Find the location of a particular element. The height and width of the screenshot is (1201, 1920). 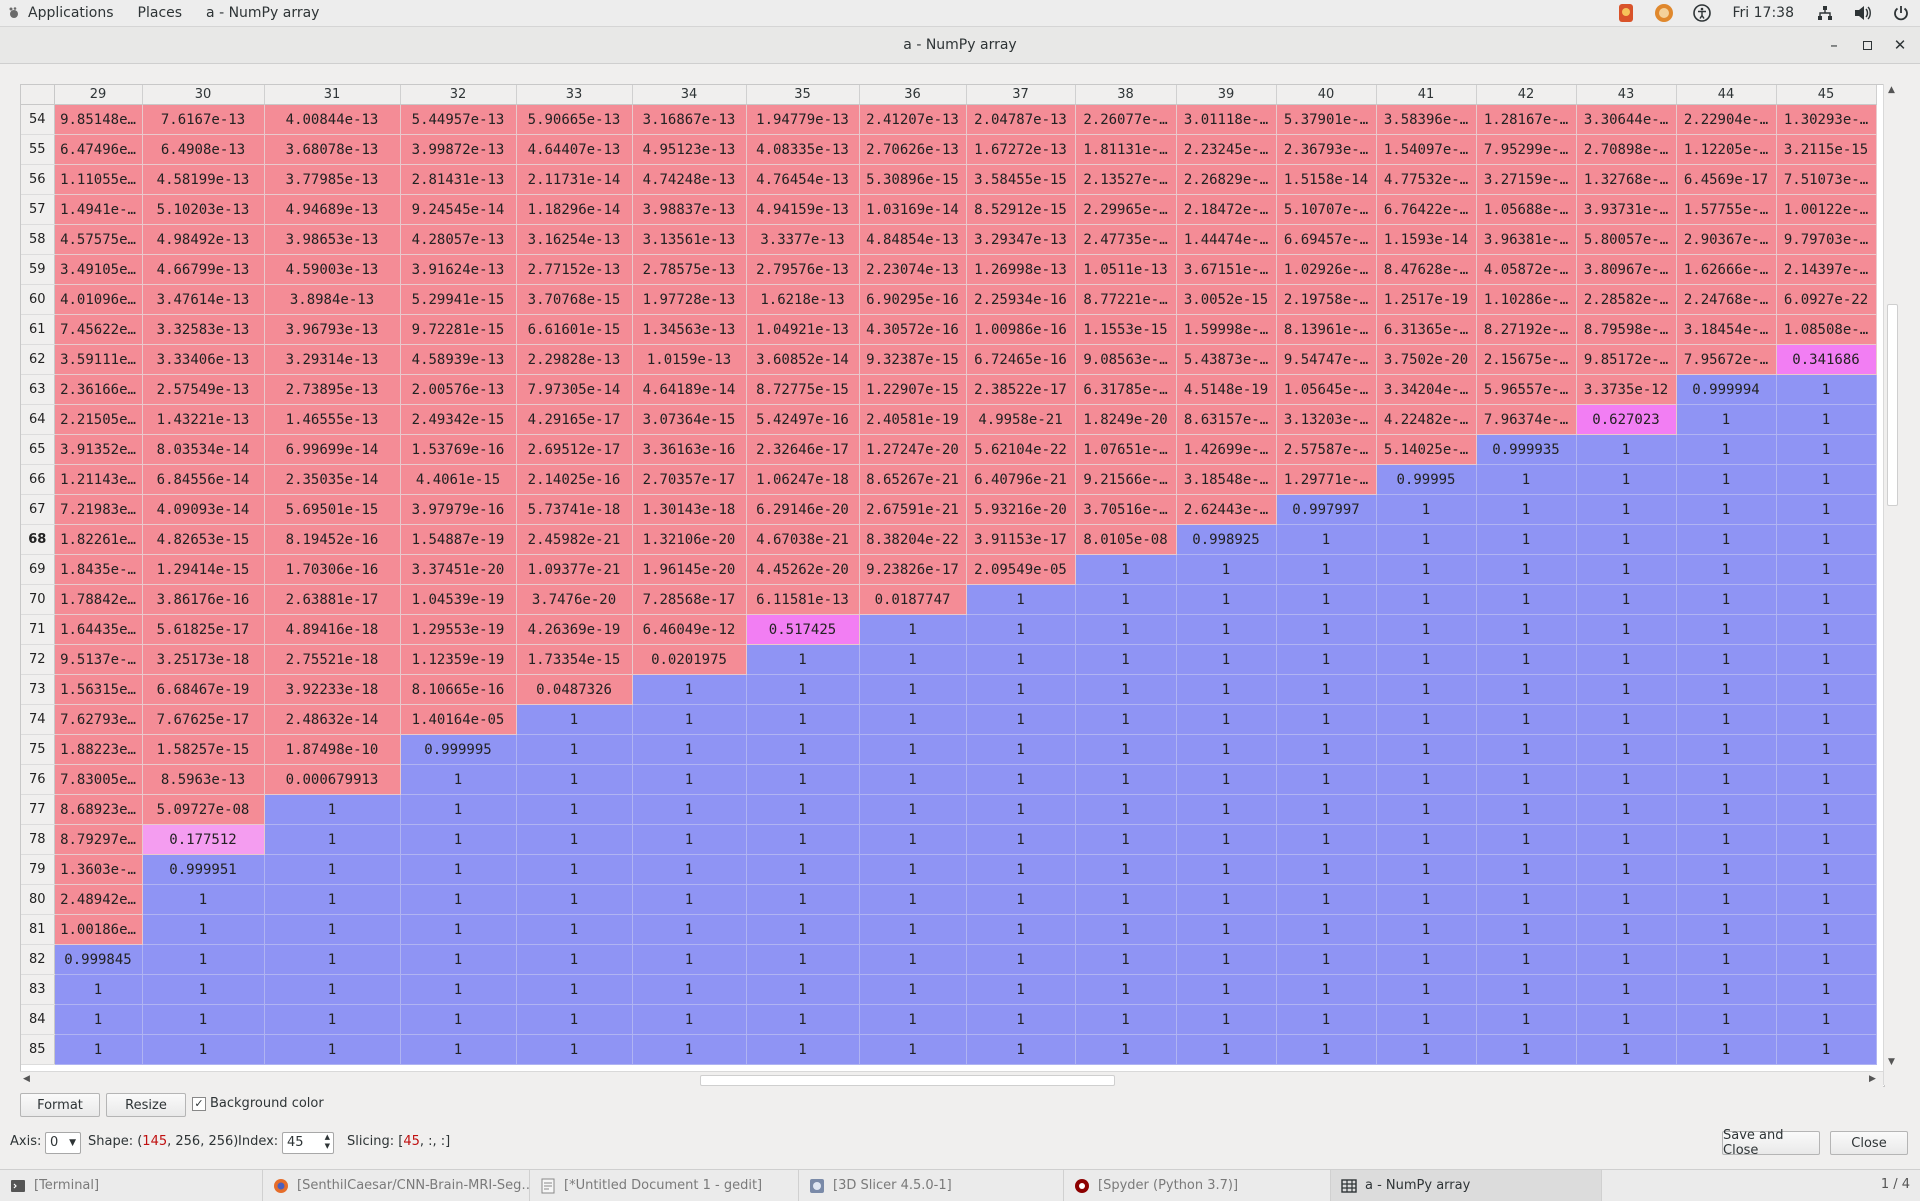

table-cell: 1.26998e-13 is located at coordinates (1021, 269).